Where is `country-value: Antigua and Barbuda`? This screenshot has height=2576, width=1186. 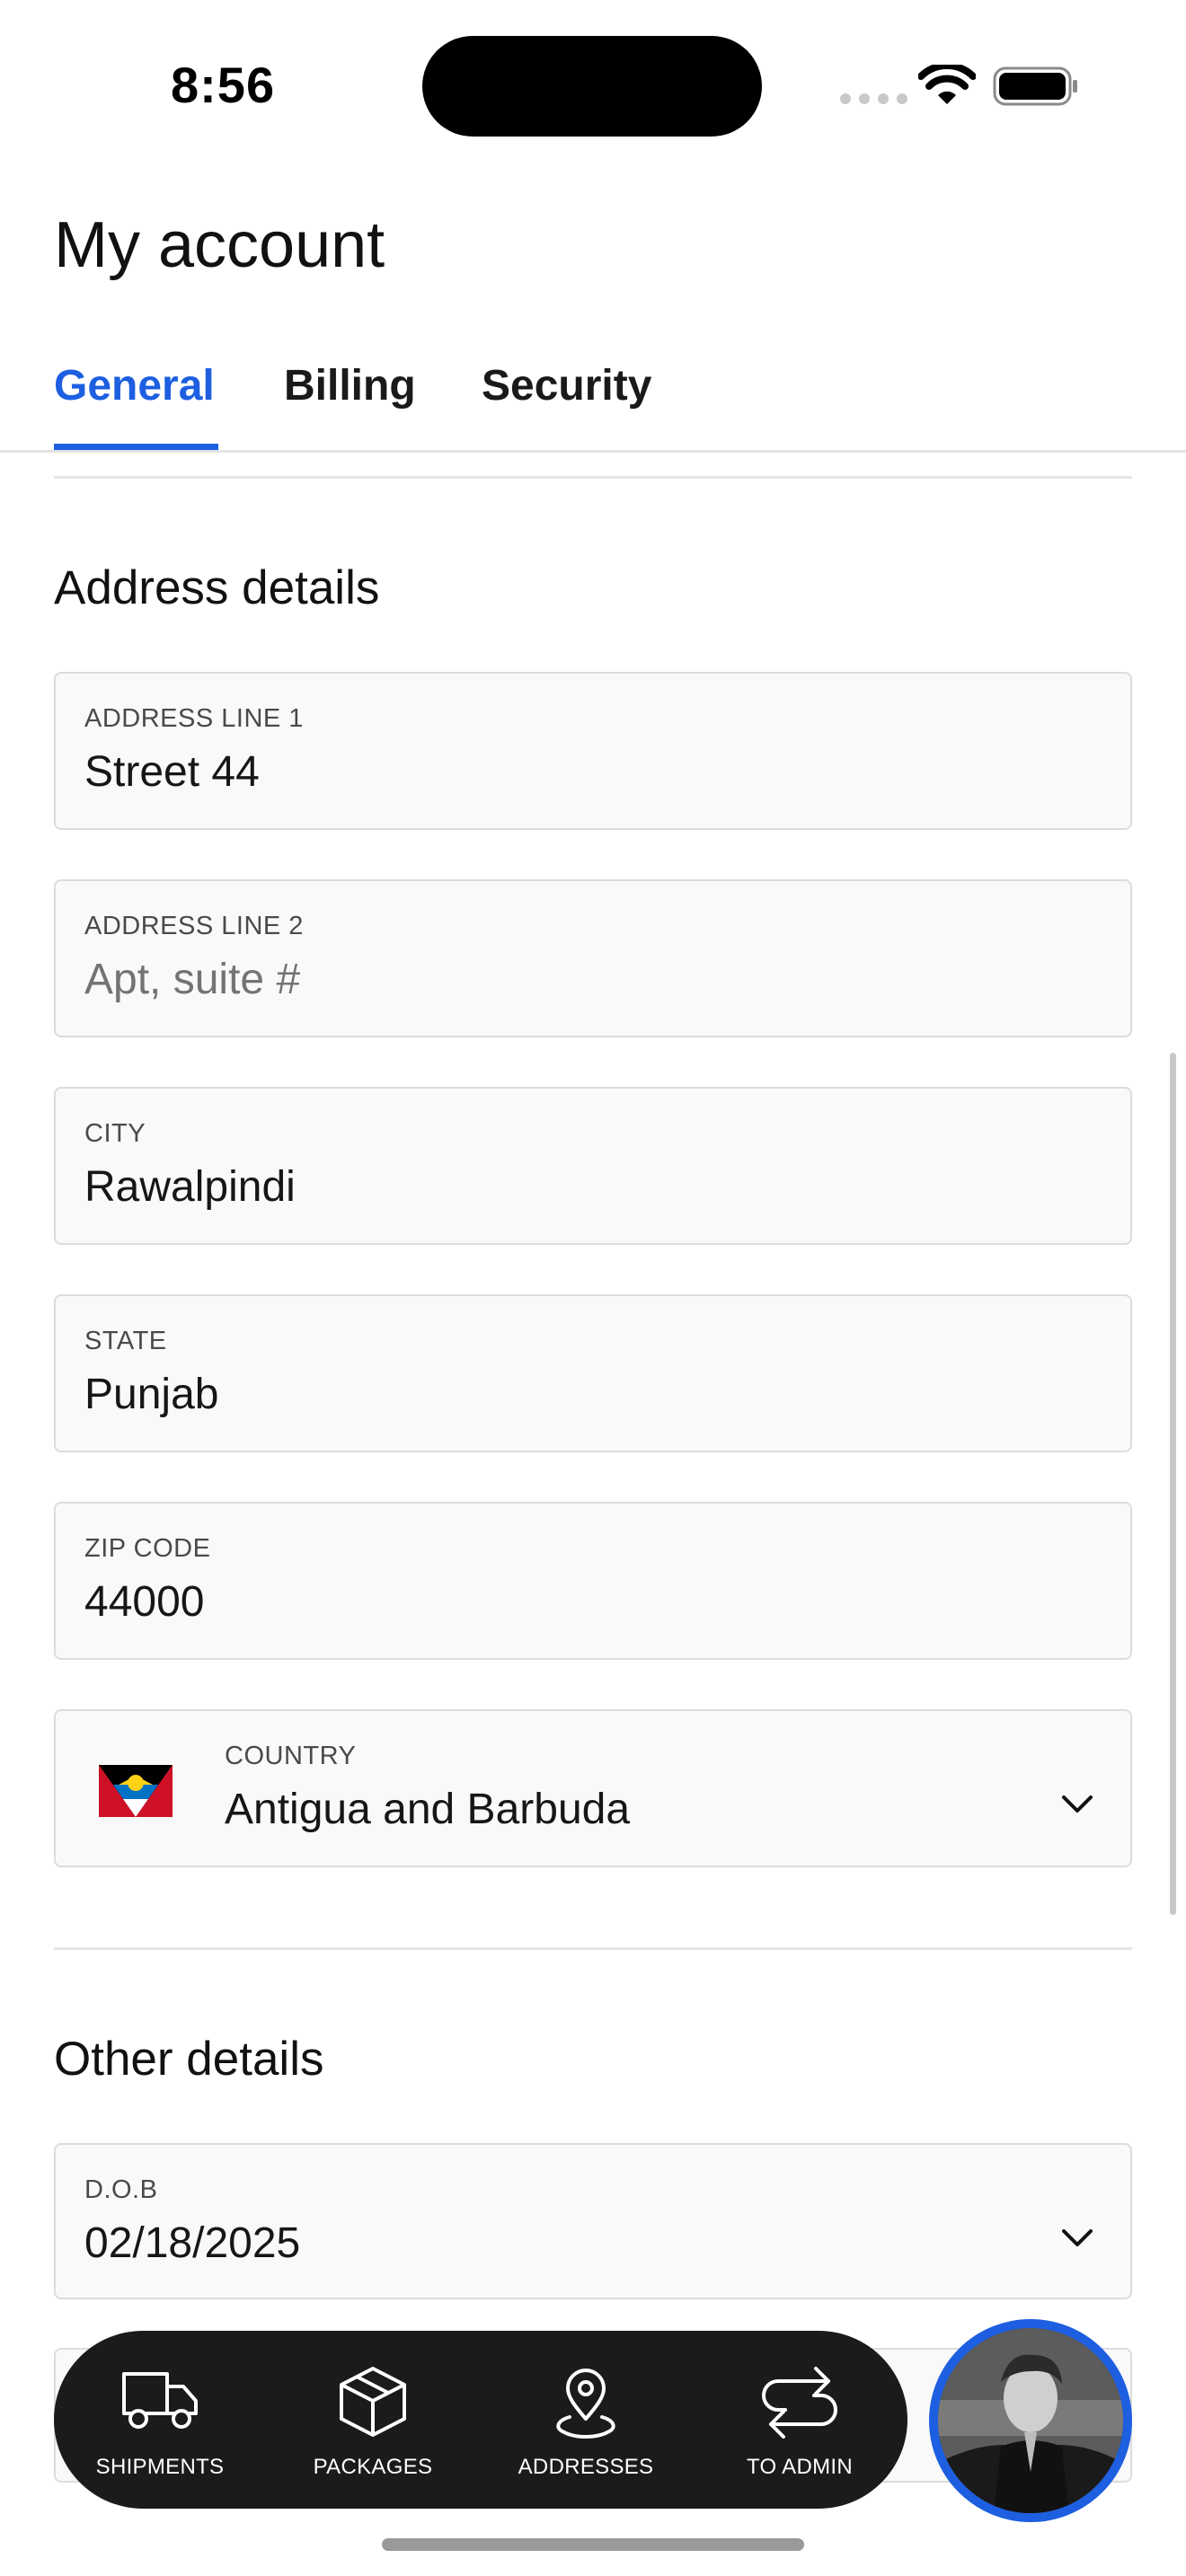
country-value: Antigua and Barbuda is located at coordinates (428, 1809).